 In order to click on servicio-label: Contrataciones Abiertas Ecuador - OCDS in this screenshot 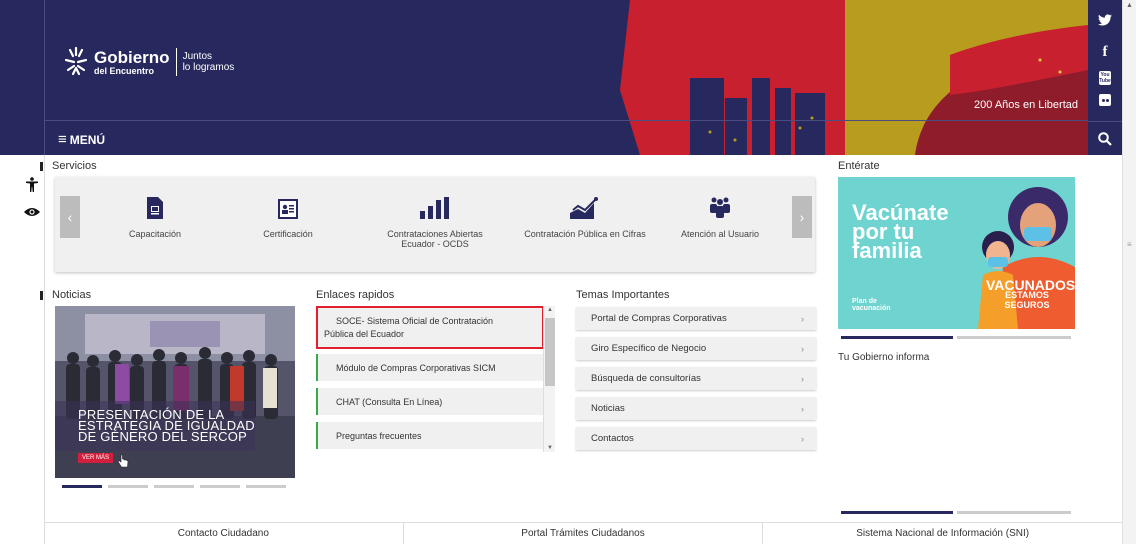, I will do `click(435, 239)`.